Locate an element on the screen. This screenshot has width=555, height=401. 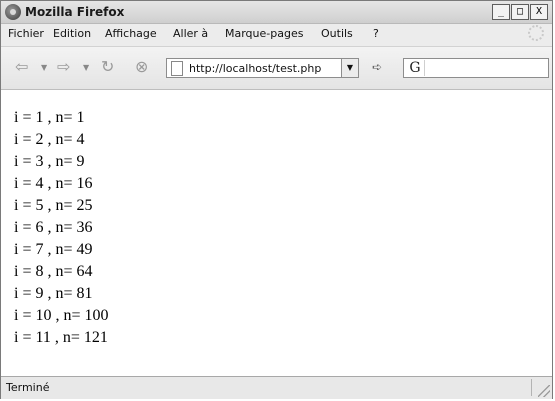
close-button: X is located at coordinates (539, 12).